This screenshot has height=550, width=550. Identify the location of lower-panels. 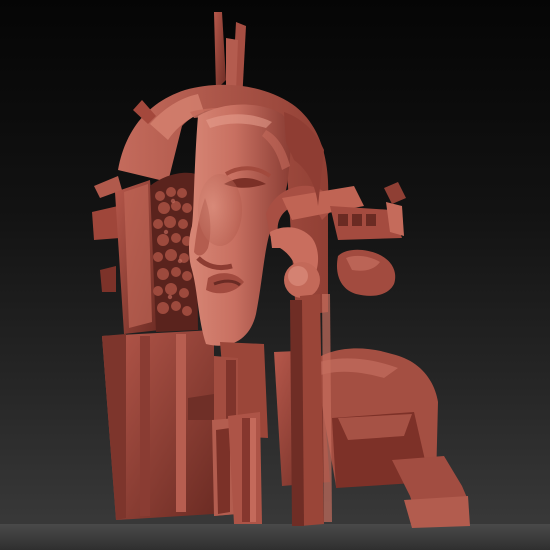
(237, 468).